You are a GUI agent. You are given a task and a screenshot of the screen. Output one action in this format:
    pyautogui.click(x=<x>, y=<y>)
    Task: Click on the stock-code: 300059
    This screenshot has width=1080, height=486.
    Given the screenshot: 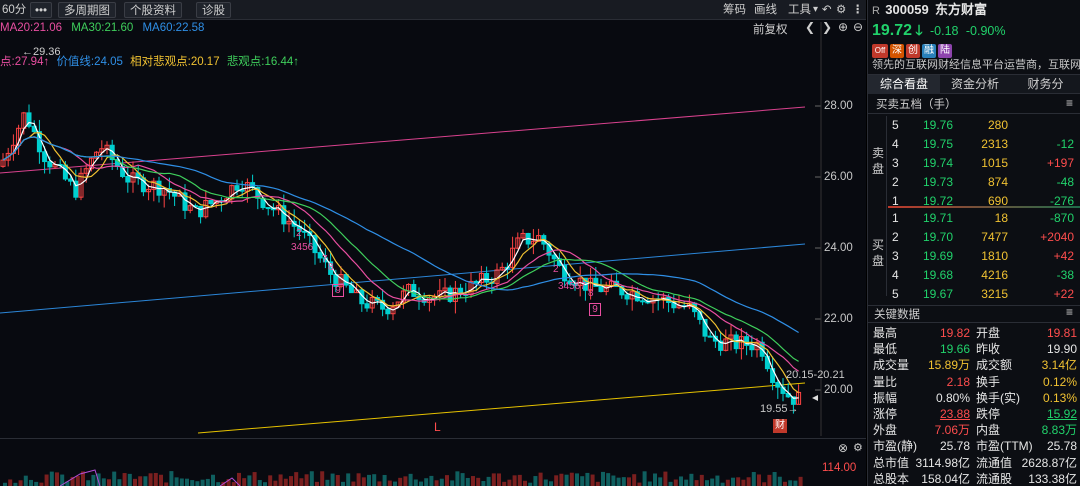 What is the action you would take?
    pyautogui.click(x=907, y=9)
    